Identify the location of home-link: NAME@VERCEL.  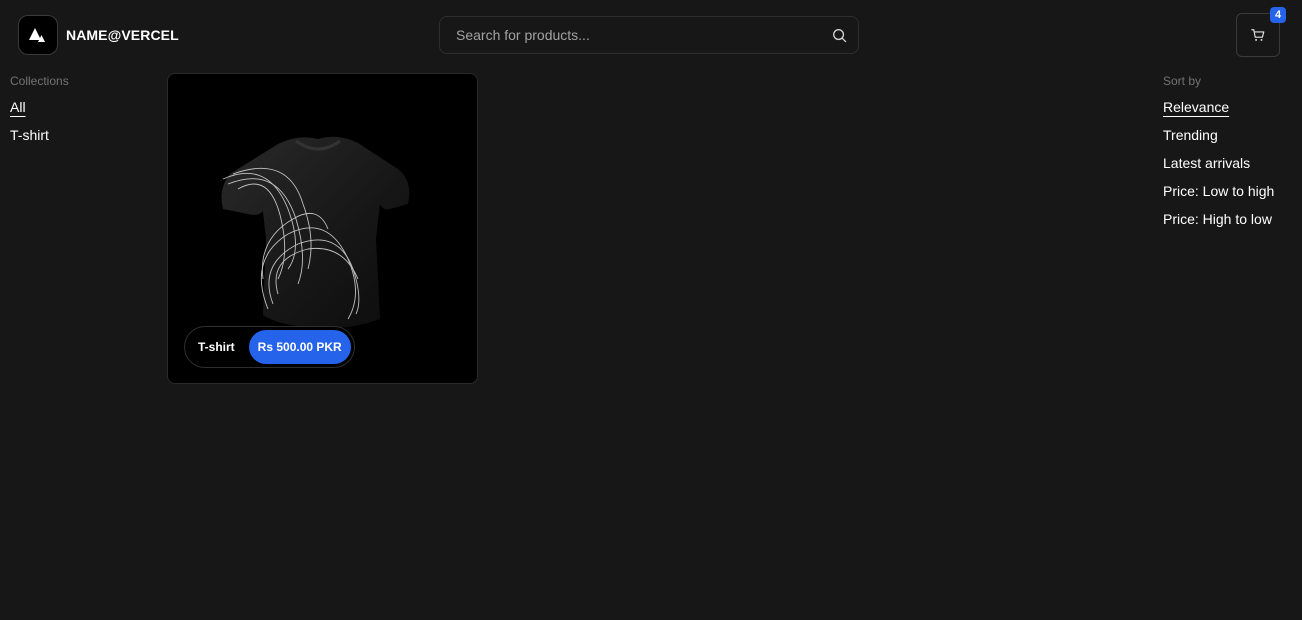
(98, 35).